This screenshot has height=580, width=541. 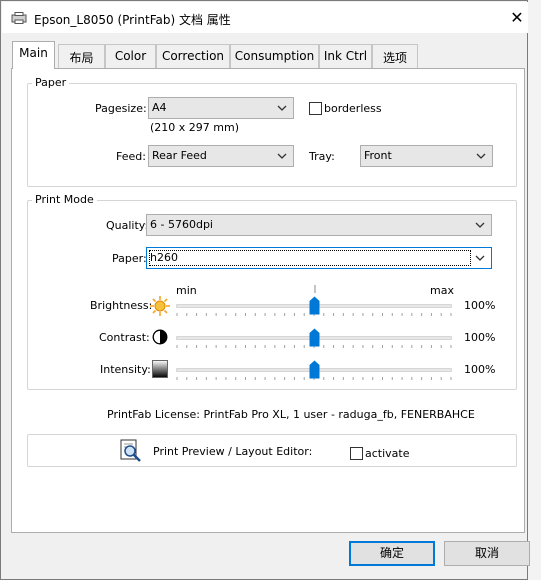 I want to click on title-bar: Epson_L8050 (PrintFab) 文档 属性 ✕, so click(x=265, y=17).